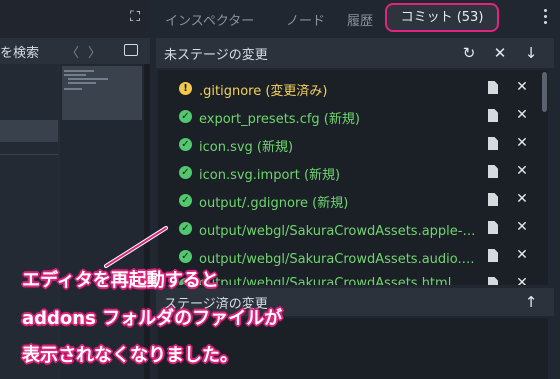 The height and width of the screenshot is (379, 560). I want to click on annotation-line-1: エディタを再起動すると, so click(120, 280).